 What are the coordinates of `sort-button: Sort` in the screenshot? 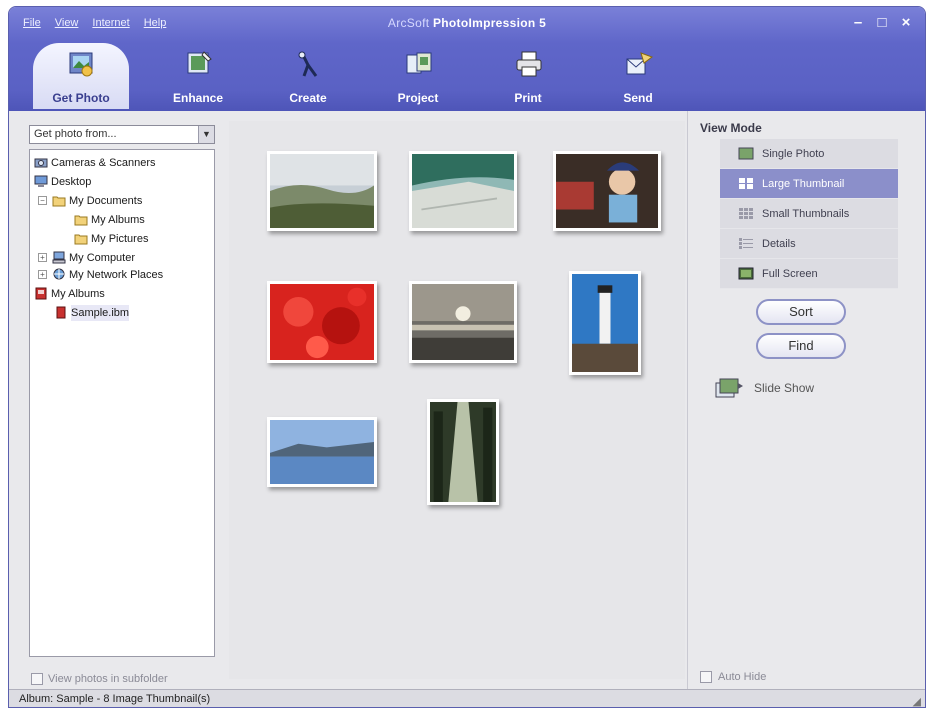 It's located at (801, 312).